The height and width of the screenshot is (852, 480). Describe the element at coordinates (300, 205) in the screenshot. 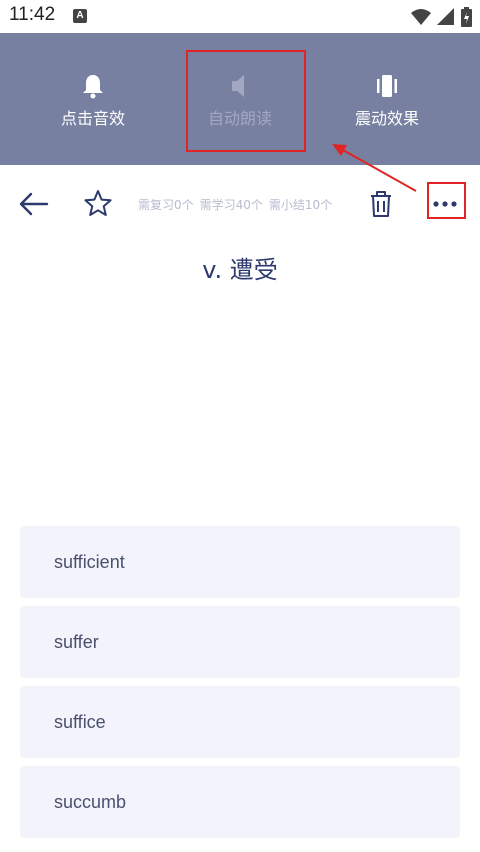

I see `summary-count: 需小结10个` at that location.